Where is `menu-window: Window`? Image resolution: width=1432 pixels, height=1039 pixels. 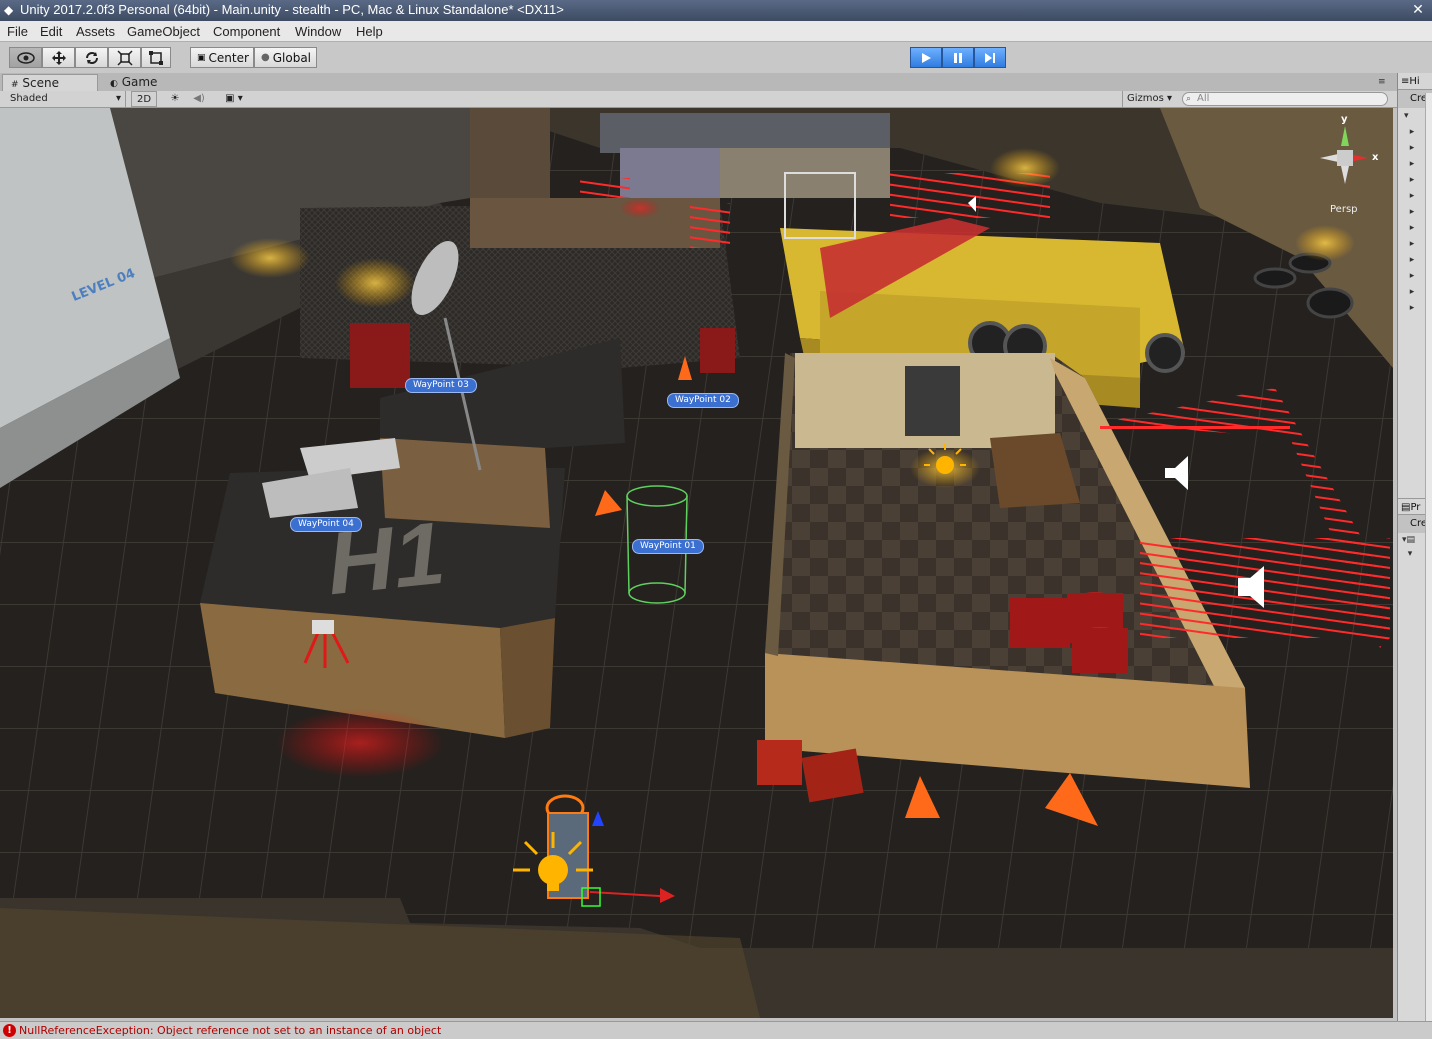
menu-window: Window is located at coordinates (318, 31).